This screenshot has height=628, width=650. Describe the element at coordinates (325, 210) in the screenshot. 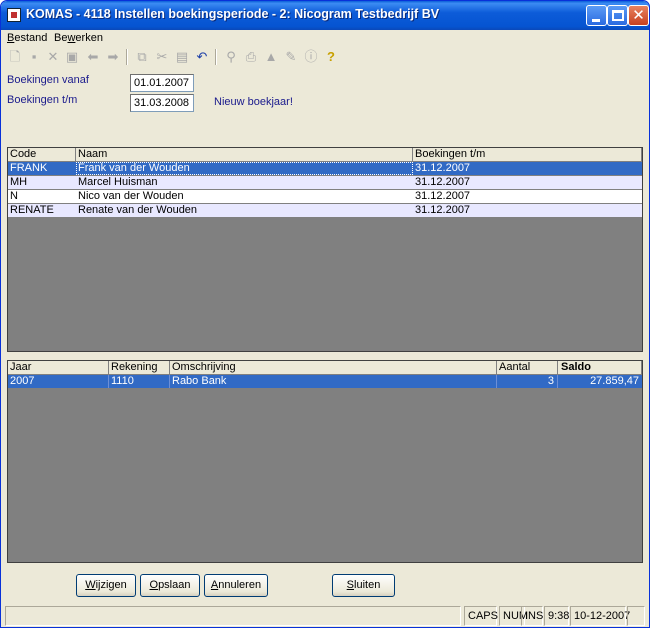

I see `table-row: RENATE Renate van der Wouden 31.12.2007` at that location.